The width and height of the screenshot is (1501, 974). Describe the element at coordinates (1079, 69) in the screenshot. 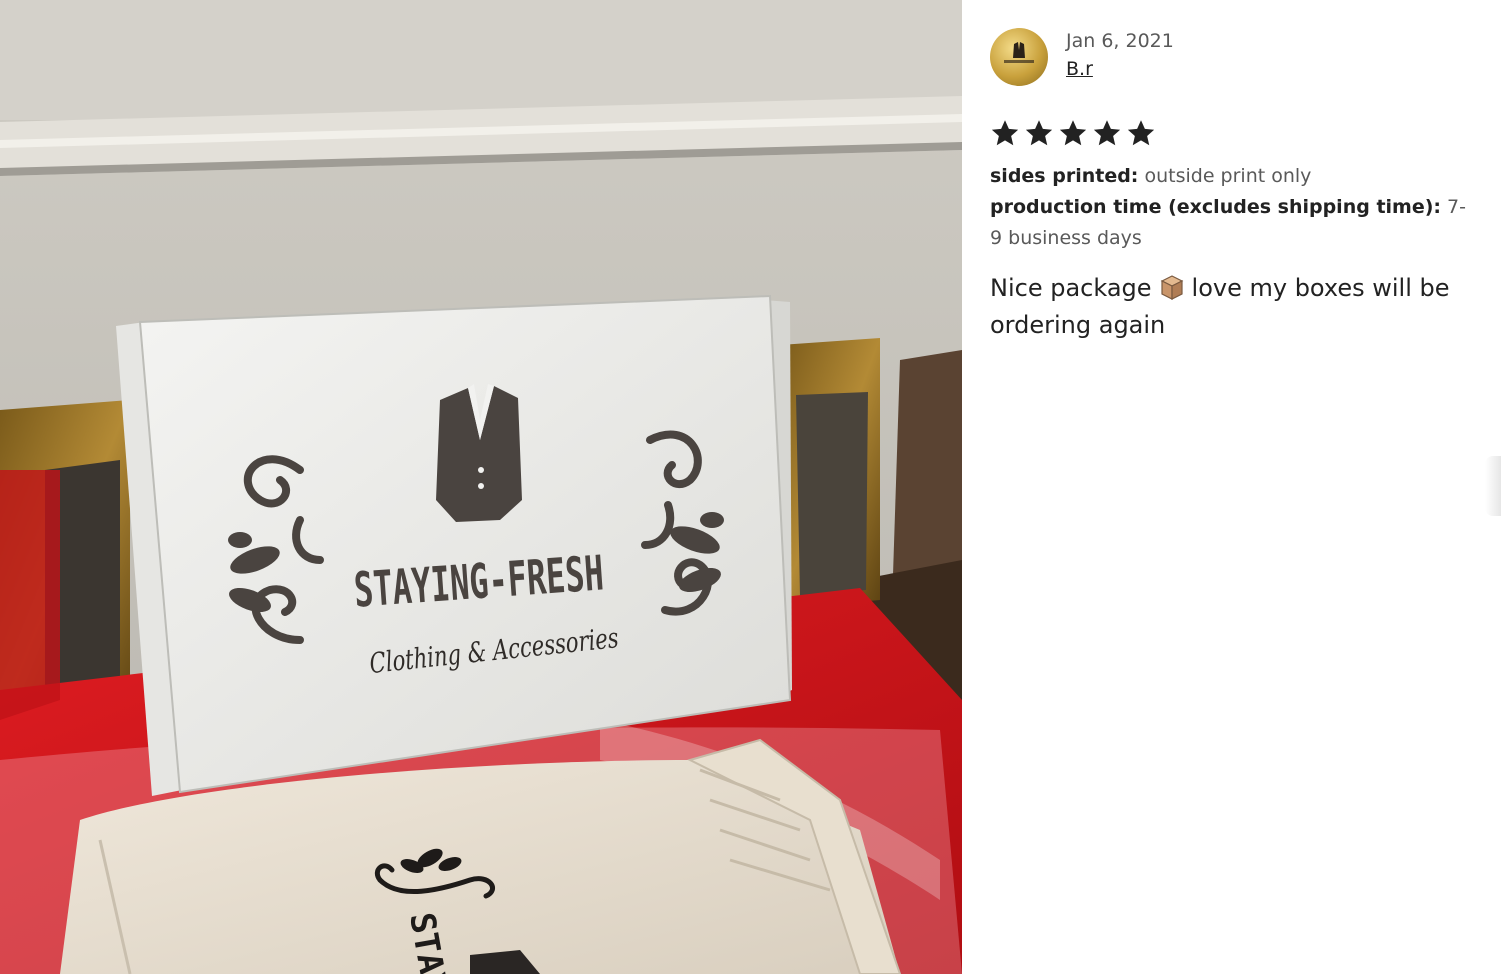

I see `reviewer-name-link: B.r` at that location.